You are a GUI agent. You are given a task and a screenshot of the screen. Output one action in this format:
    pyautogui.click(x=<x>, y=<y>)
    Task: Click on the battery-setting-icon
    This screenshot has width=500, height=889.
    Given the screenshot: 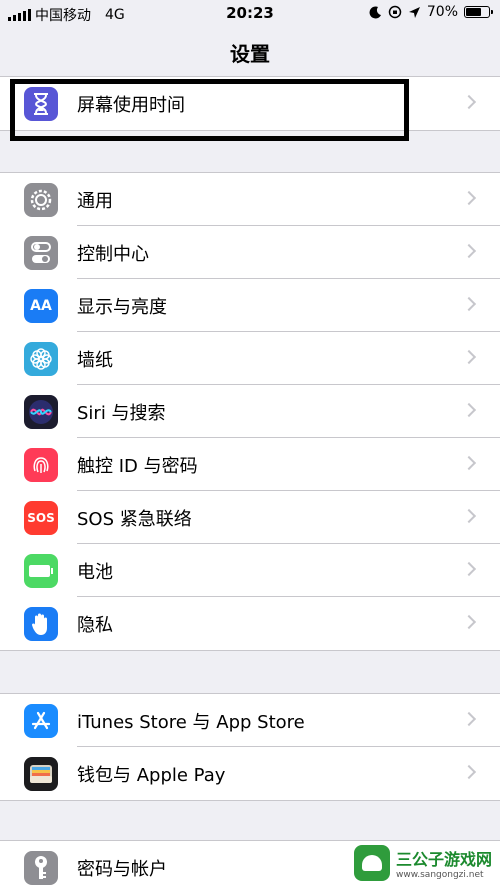 What is the action you would take?
    pyautogui.click(x=41, y=571)
    